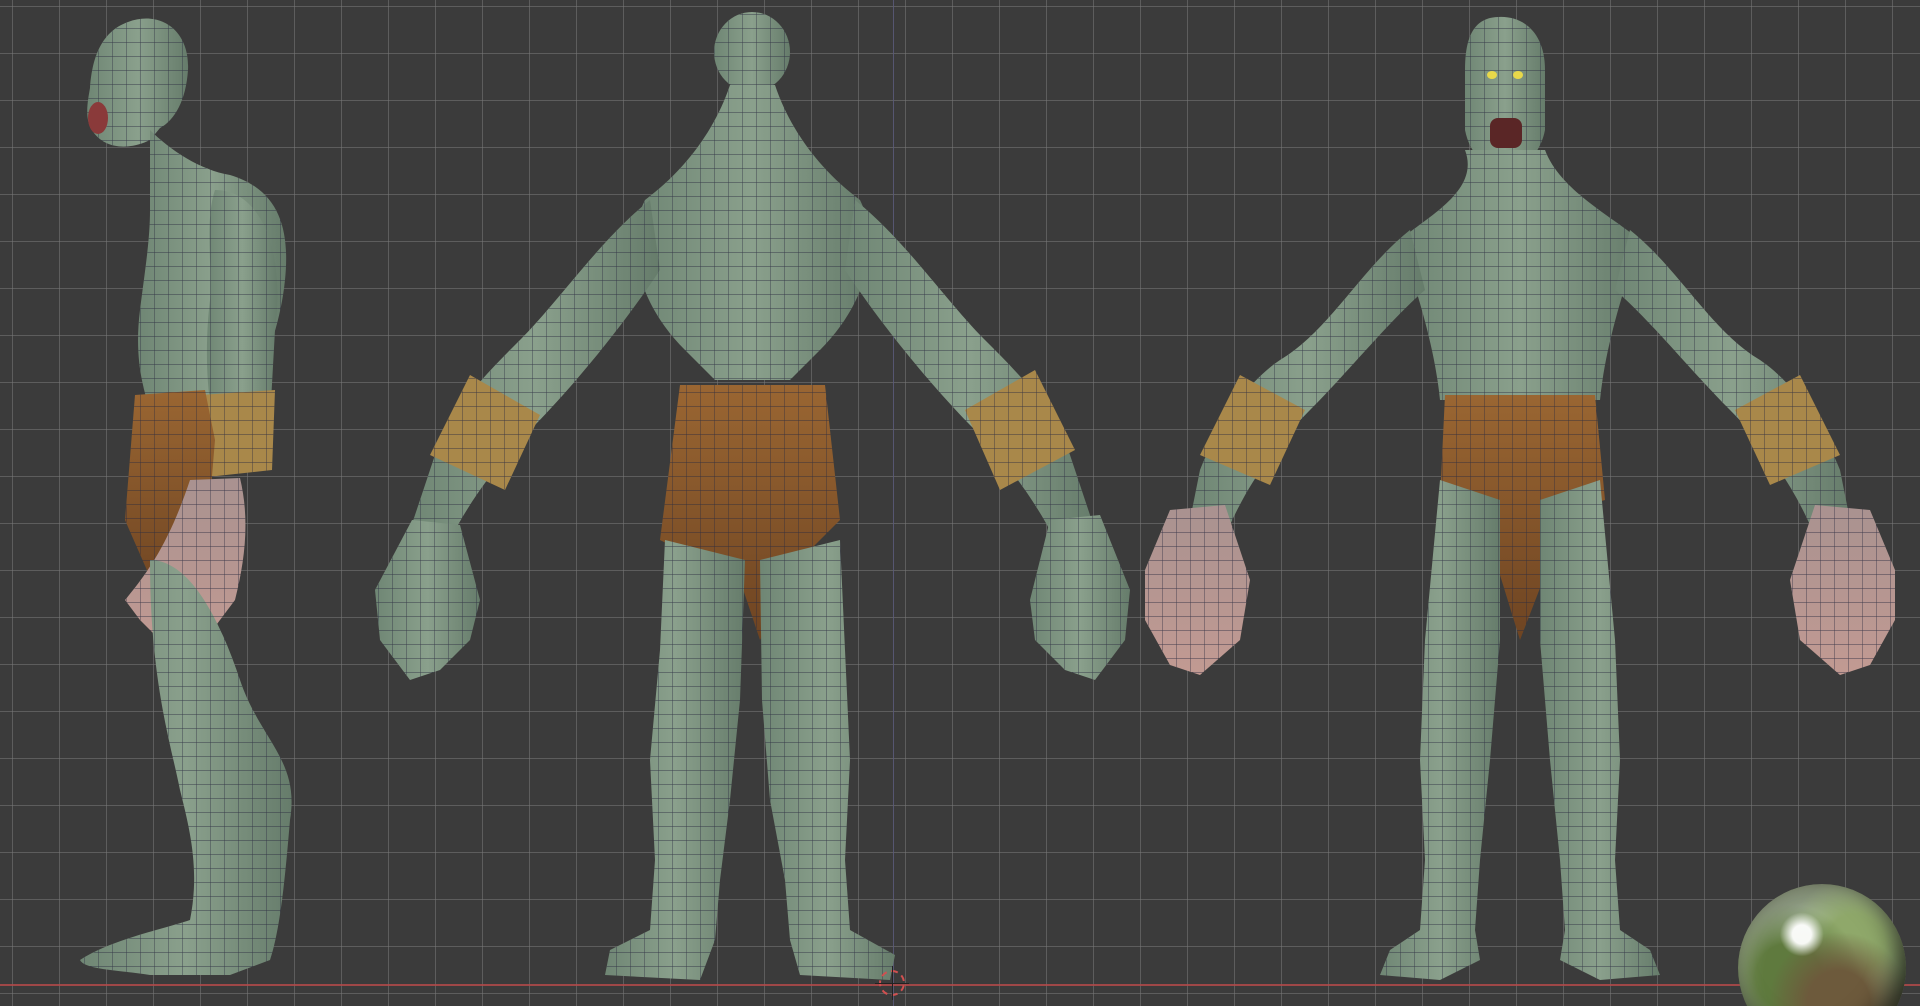 The height and width of the screenshot is (1006, 1920). What do you see at coordinates (186, 496) in the screenshot?
I see `character-side-view` at bounding box center [186, 496].